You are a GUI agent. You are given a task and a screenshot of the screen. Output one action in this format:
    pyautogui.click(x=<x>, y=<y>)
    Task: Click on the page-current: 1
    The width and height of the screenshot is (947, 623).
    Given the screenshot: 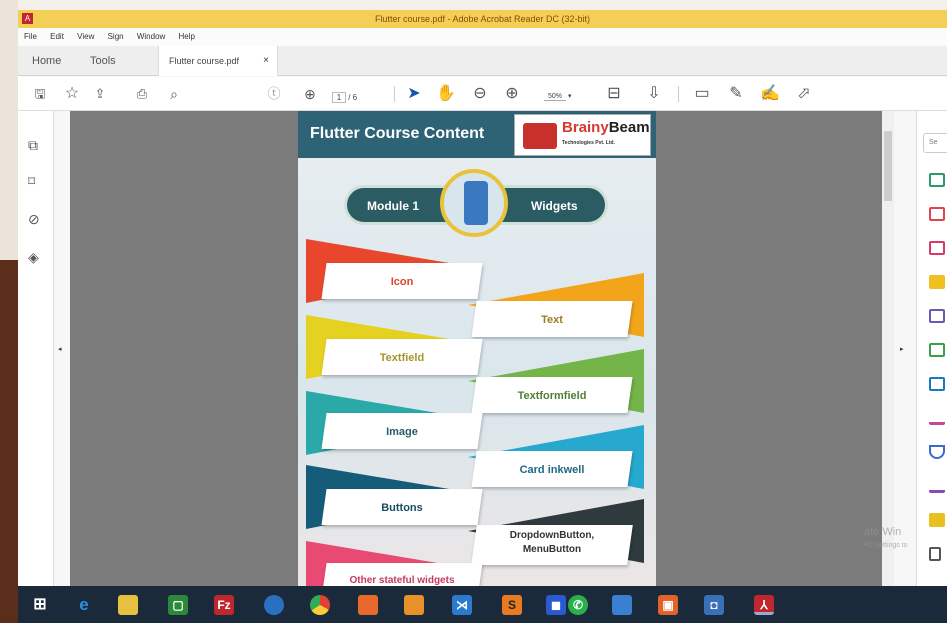 What is the action you would take?
    pyautogui.click(x=339, y=97)
    